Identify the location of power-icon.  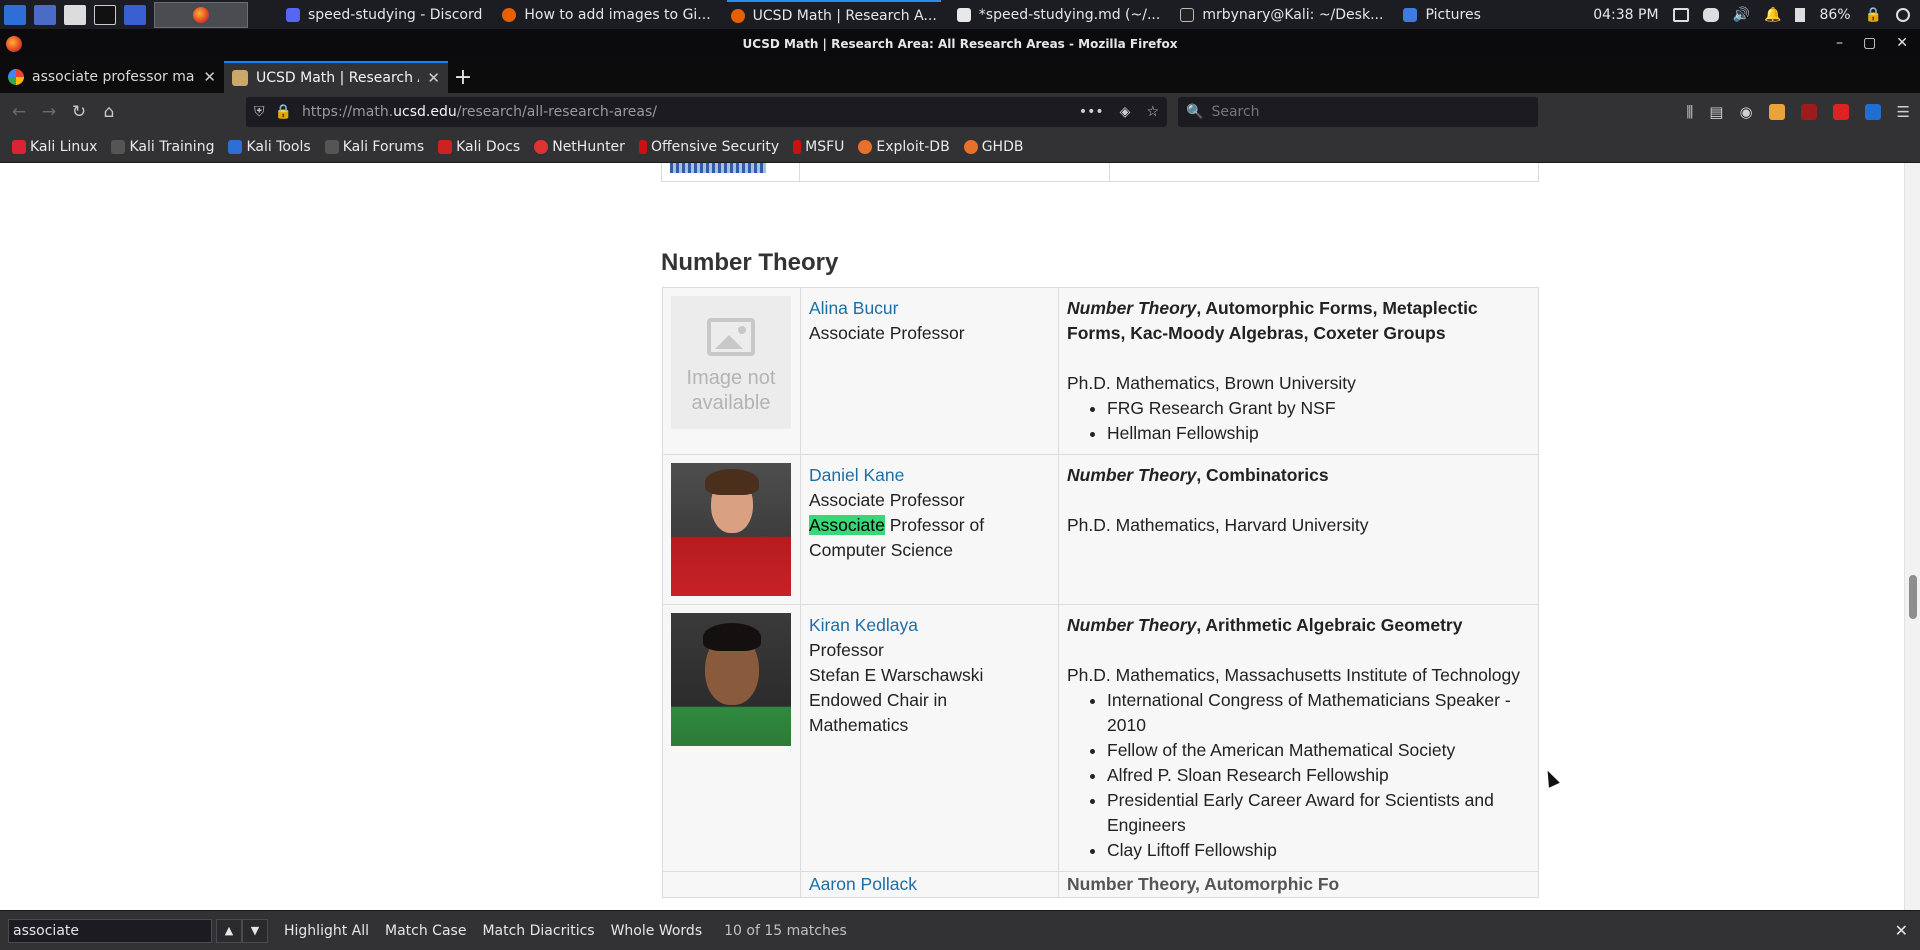
(1903, 14).